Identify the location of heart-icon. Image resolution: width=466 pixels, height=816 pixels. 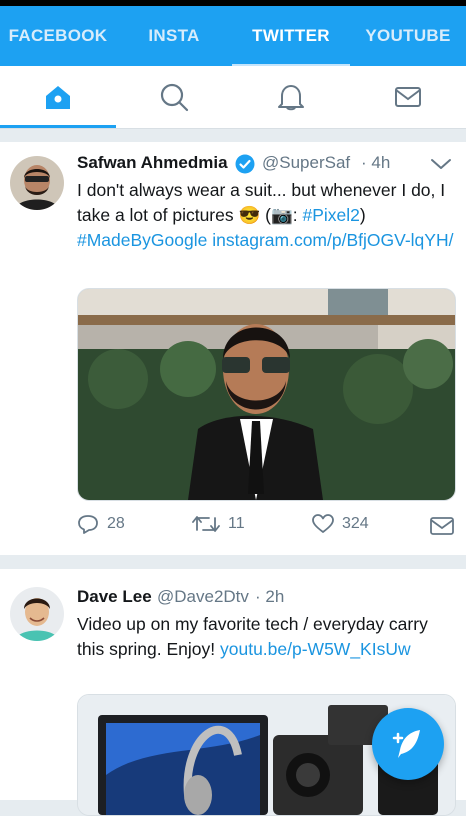
(323, 523).